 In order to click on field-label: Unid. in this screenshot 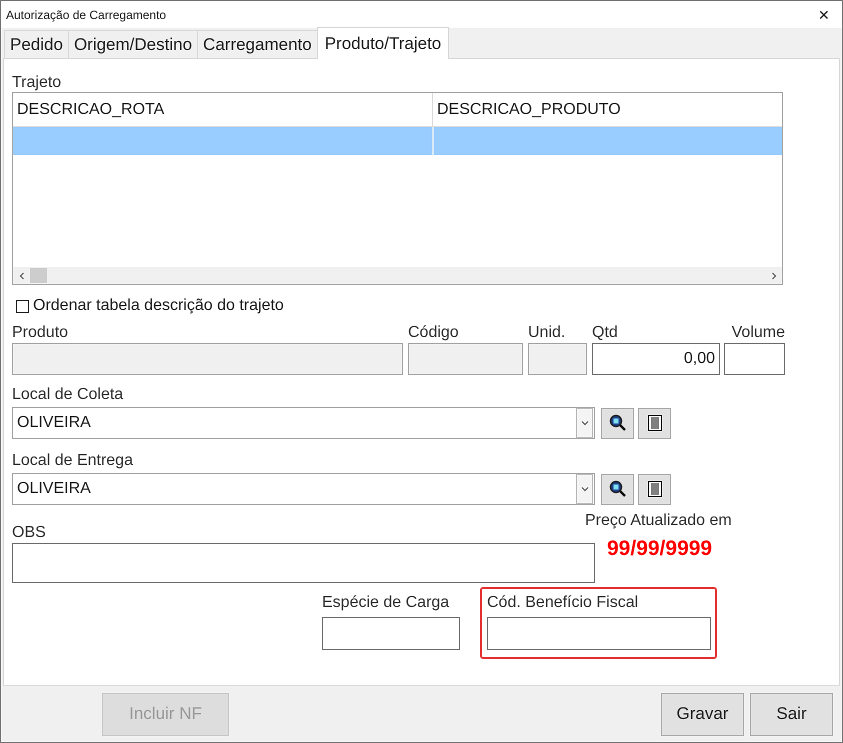, I will do `click(547, 333)`.